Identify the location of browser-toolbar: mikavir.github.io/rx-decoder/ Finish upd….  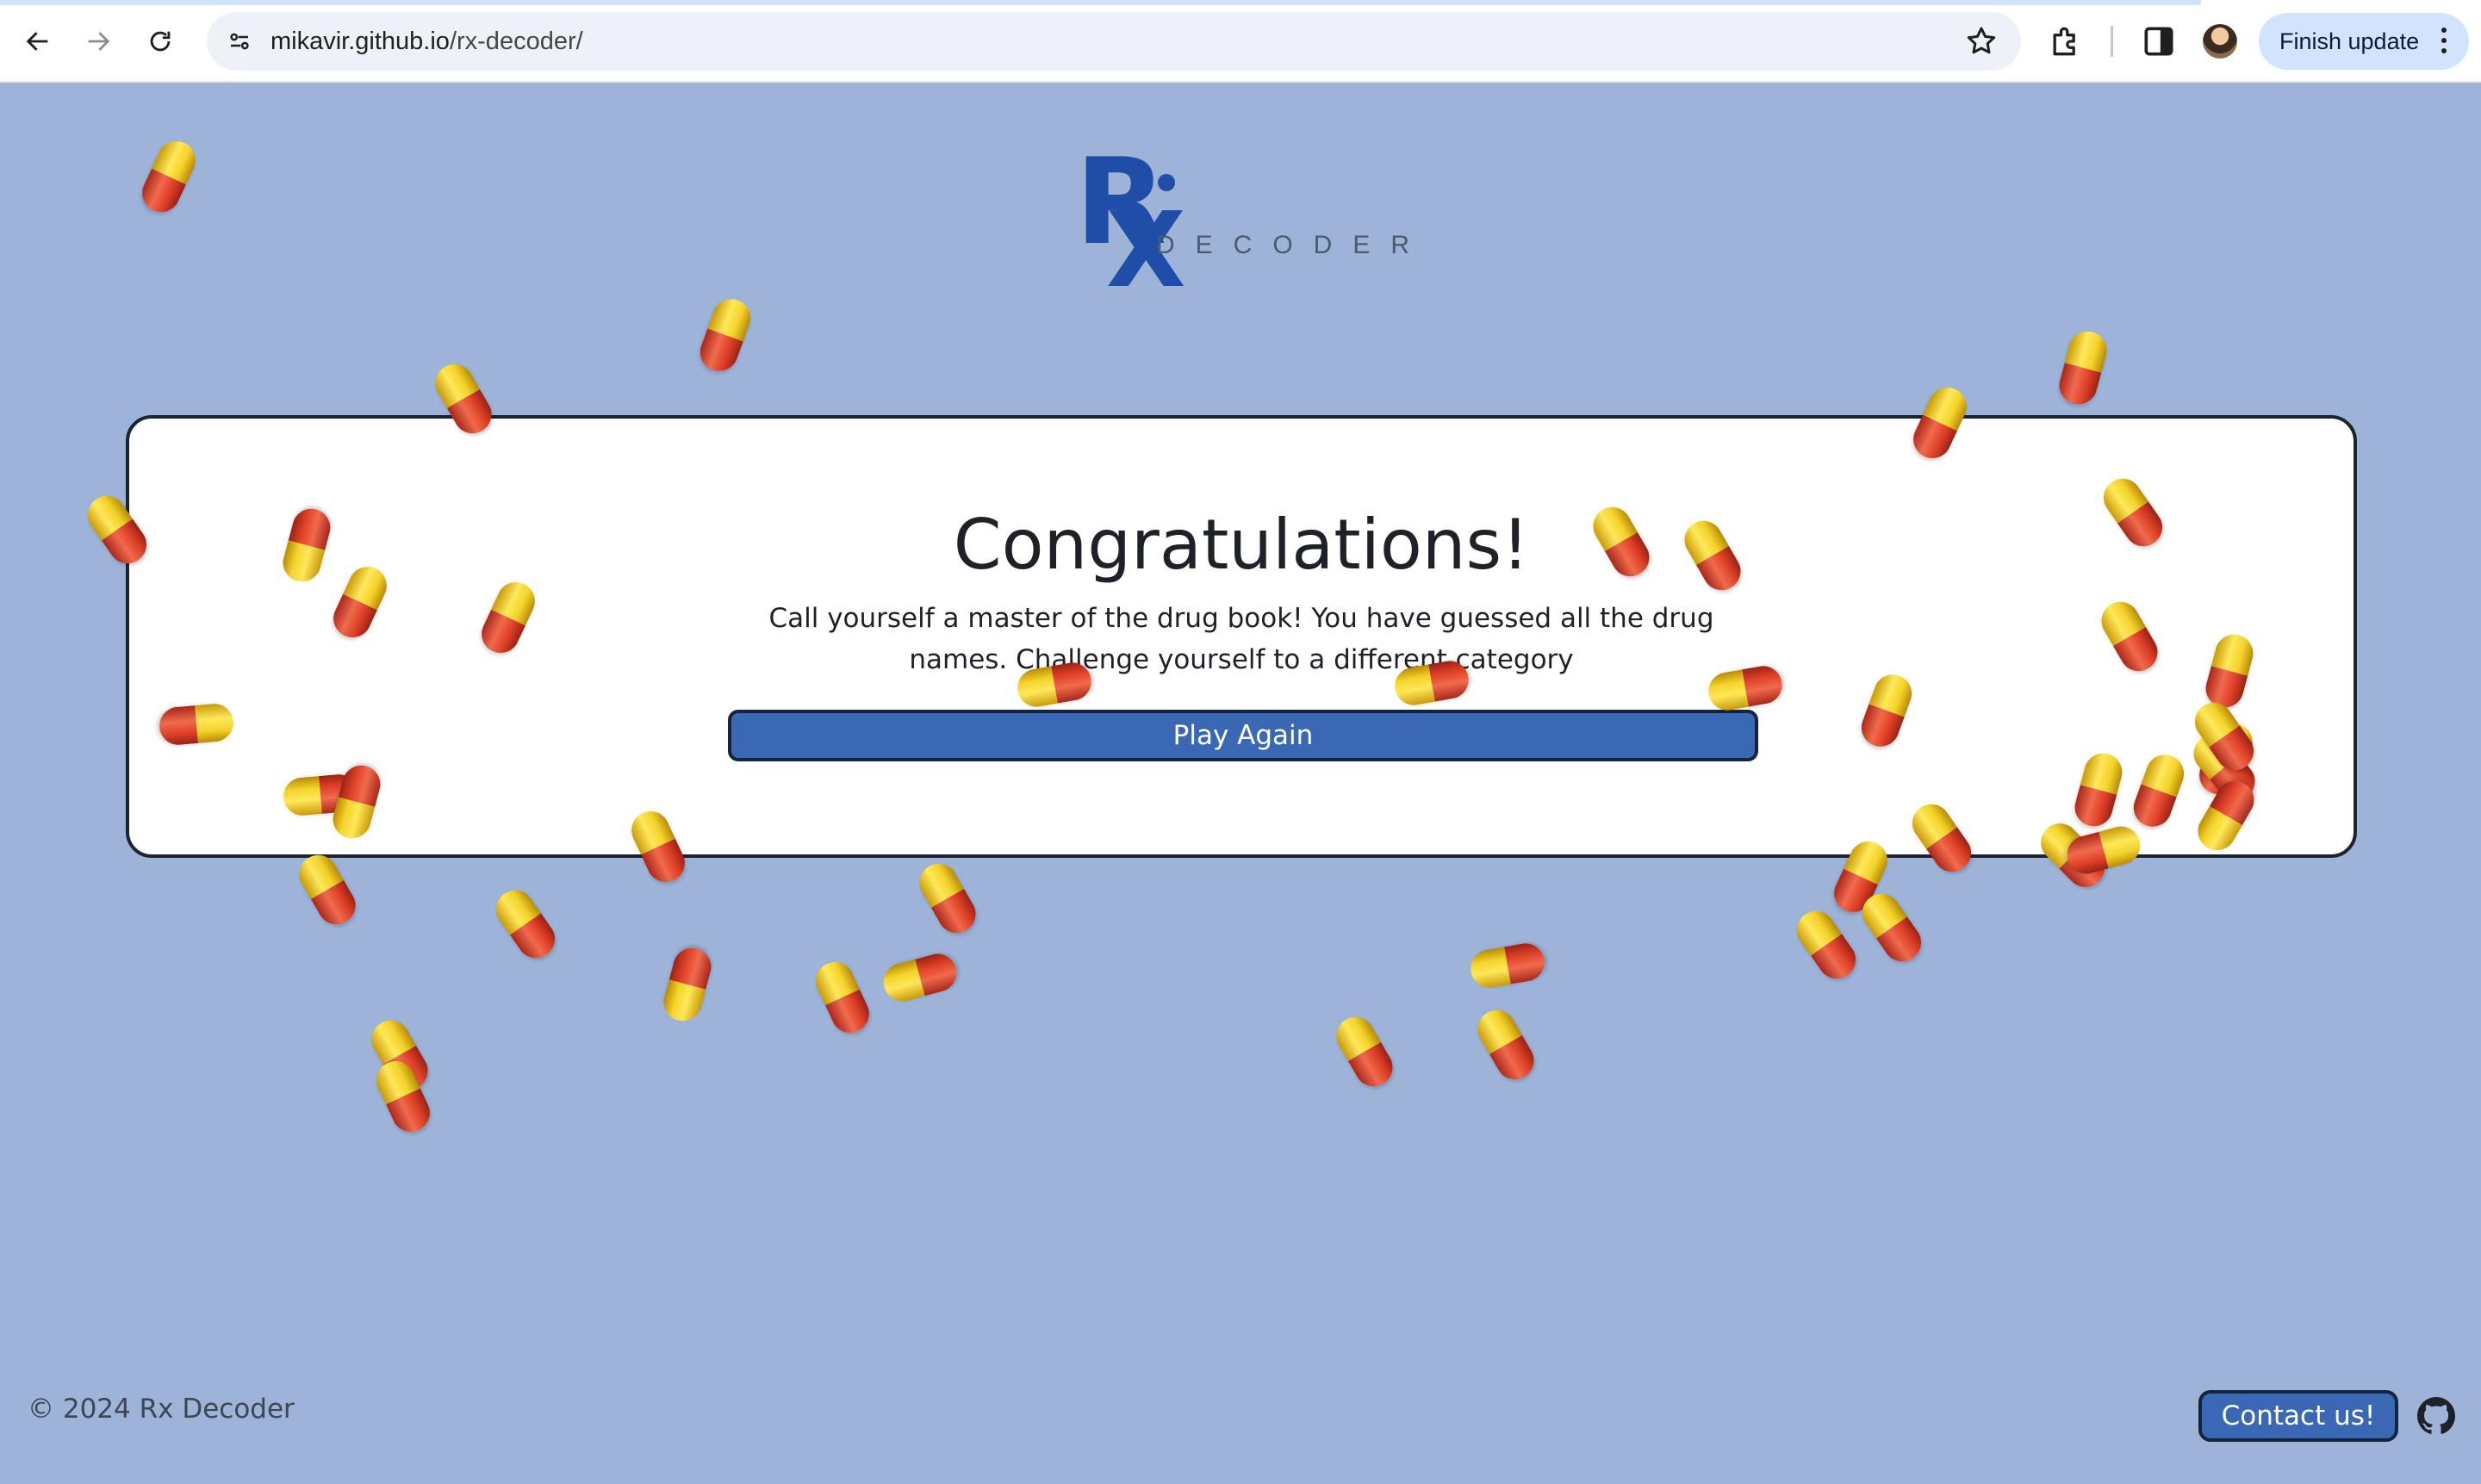
(1241, 41).